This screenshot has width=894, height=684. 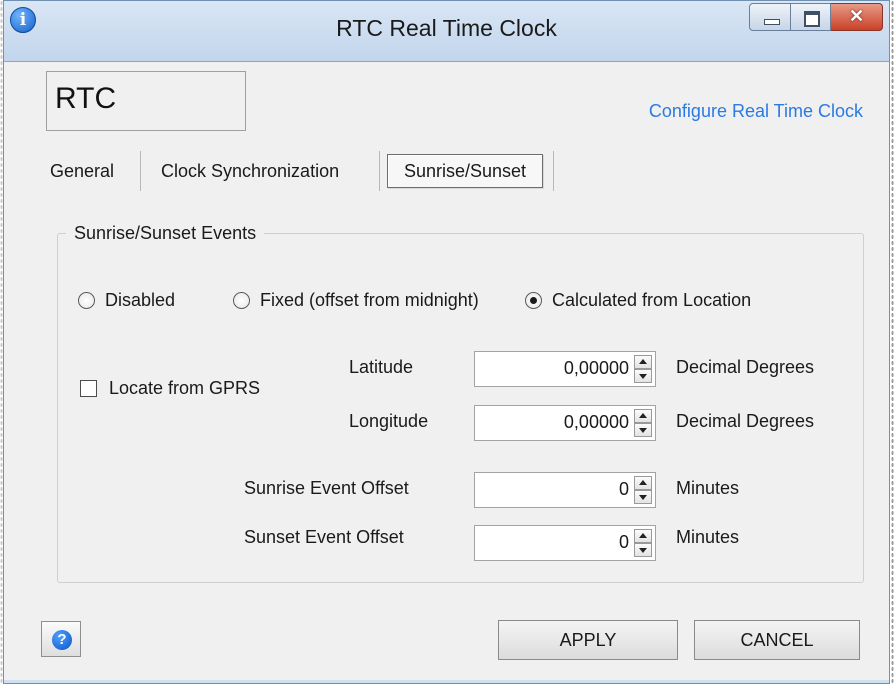 I want to click on locate-gprs-checkbox-row: Locate from GPRS, so click(x=170, y=388).